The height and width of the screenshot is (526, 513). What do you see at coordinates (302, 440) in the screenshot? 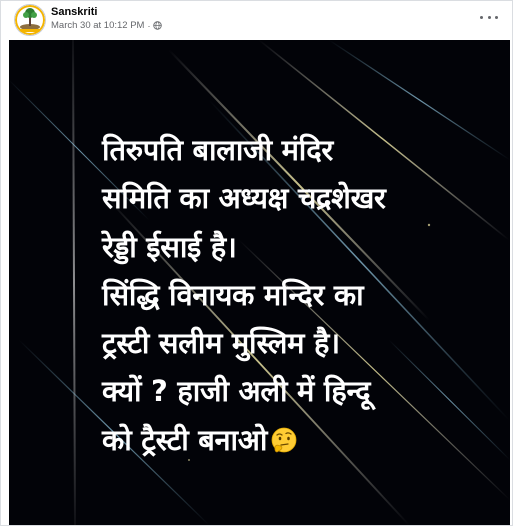
I see `image-text-line-last: को ट्रैस्टी बनाओ` at bounding box center [302, 440].